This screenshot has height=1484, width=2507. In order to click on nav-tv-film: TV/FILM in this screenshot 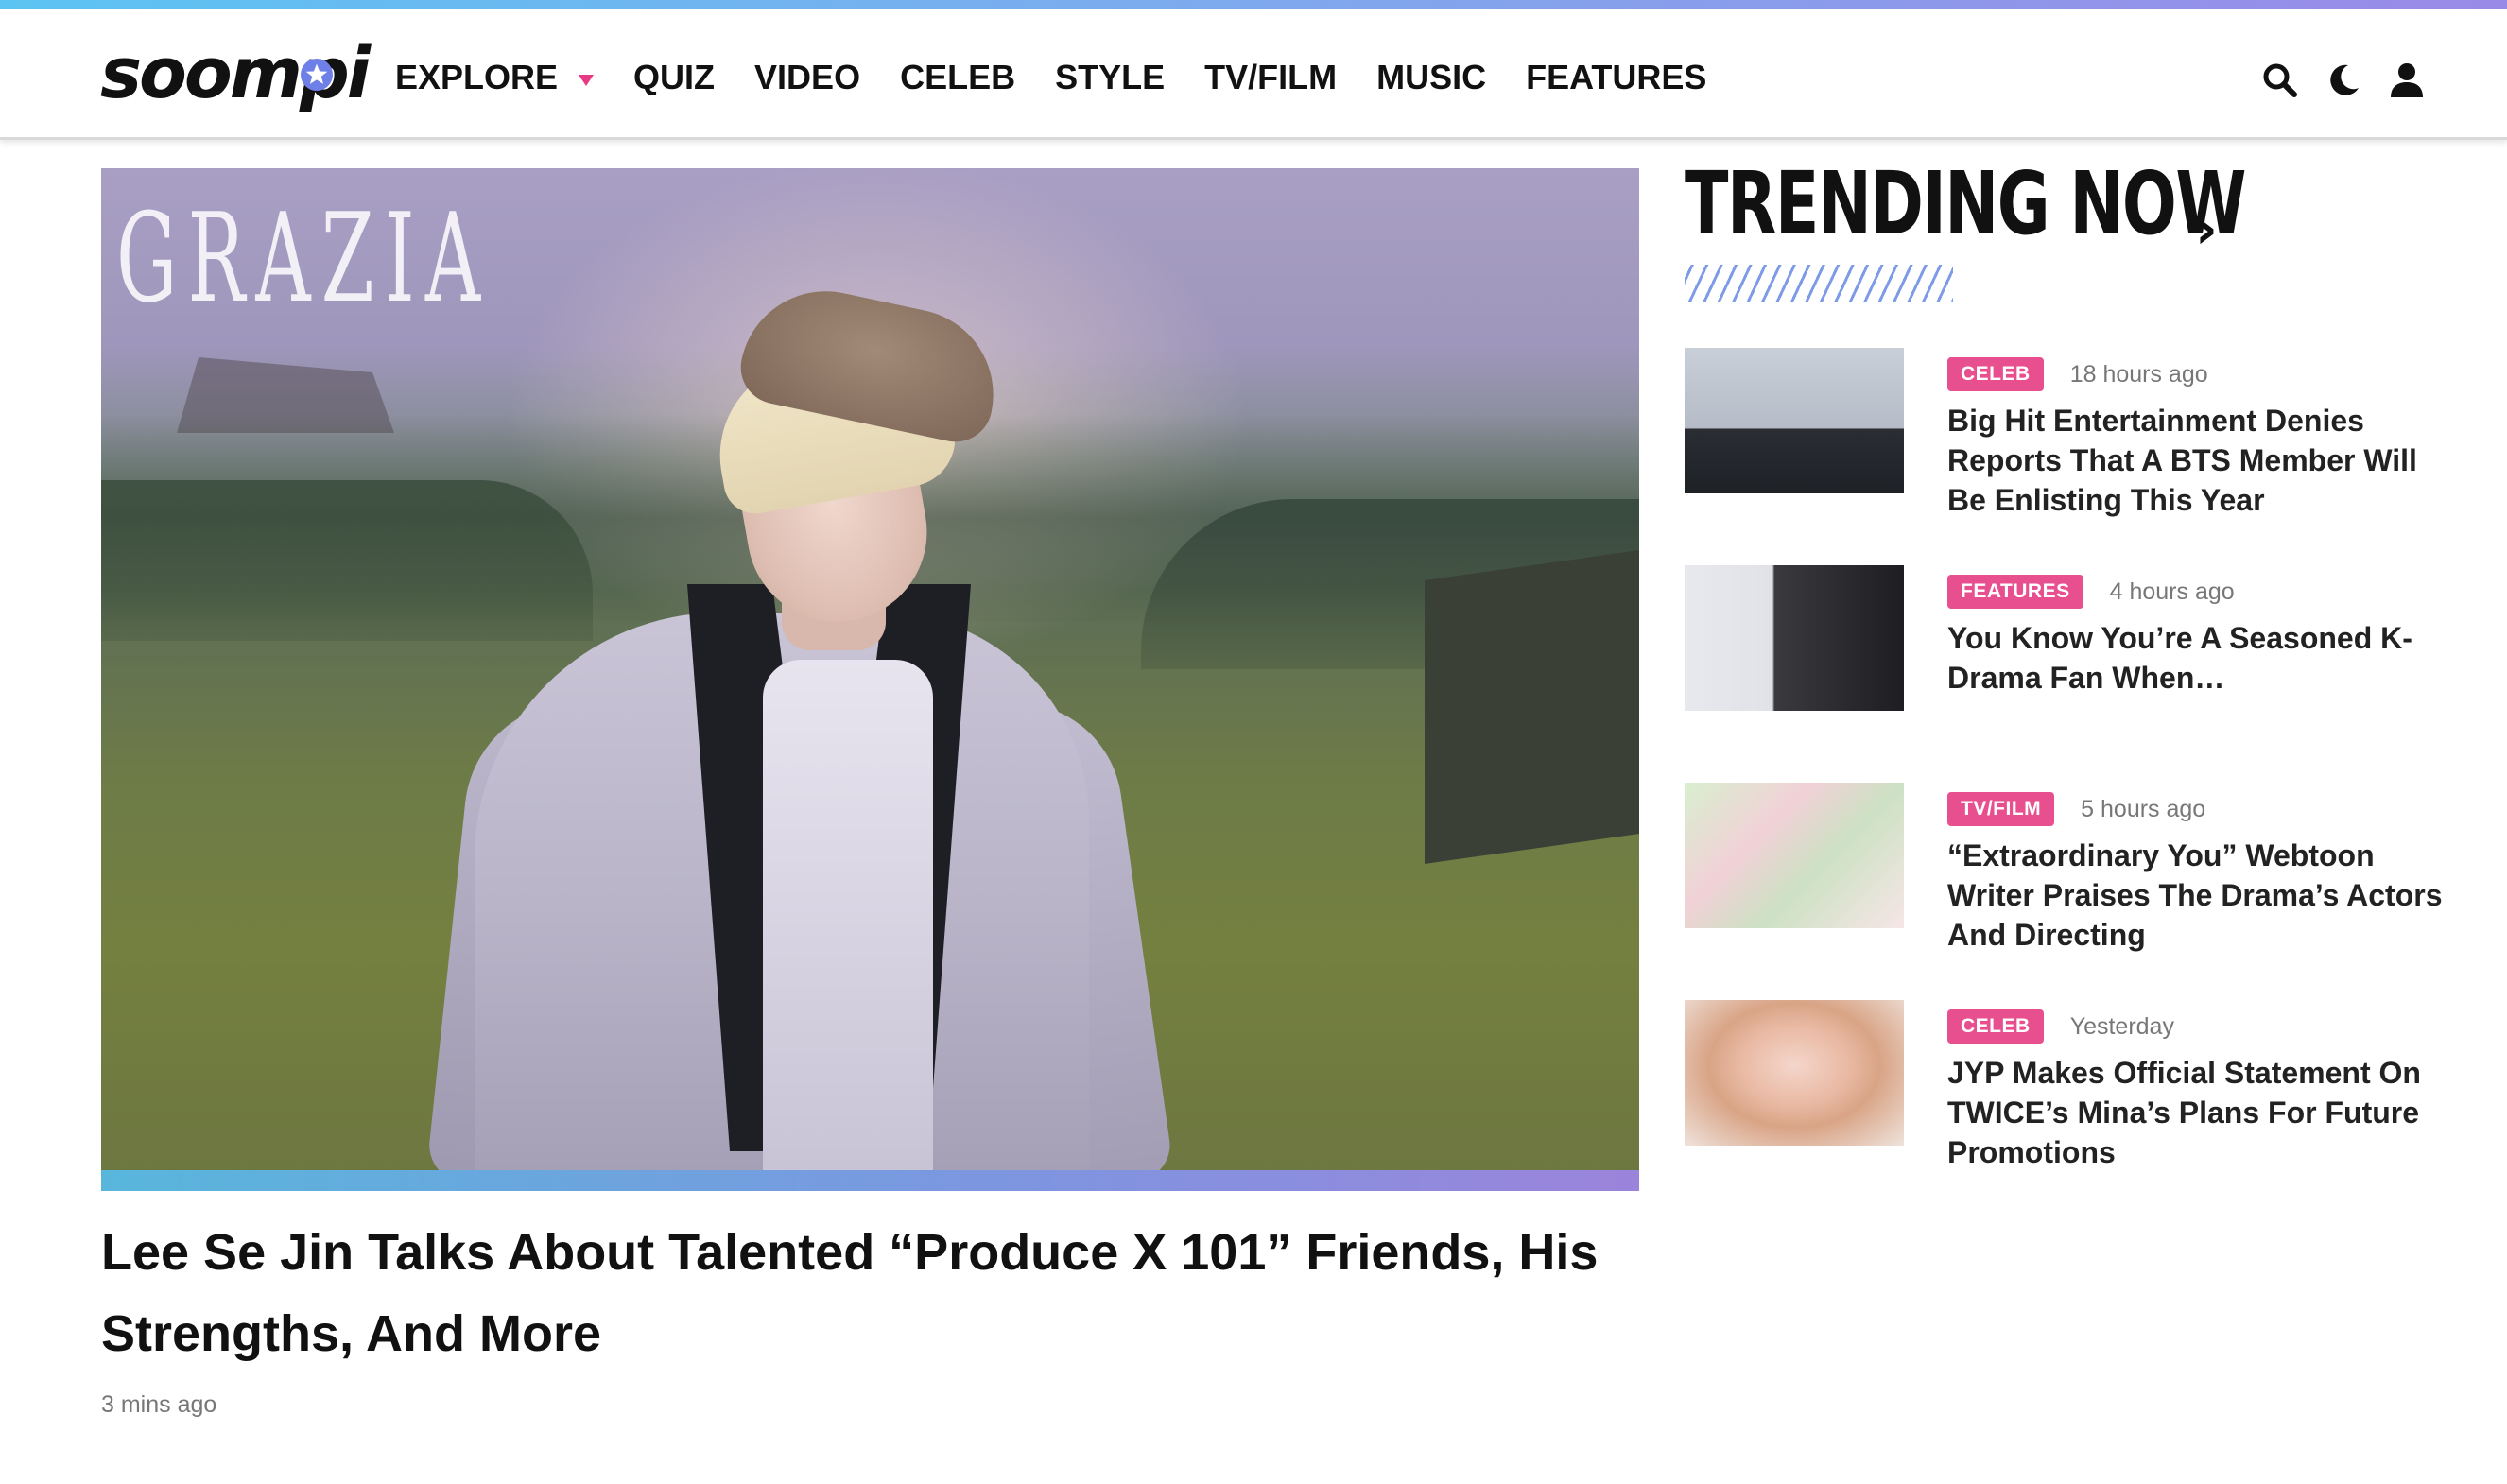, I will do `click(1271, 77)`.